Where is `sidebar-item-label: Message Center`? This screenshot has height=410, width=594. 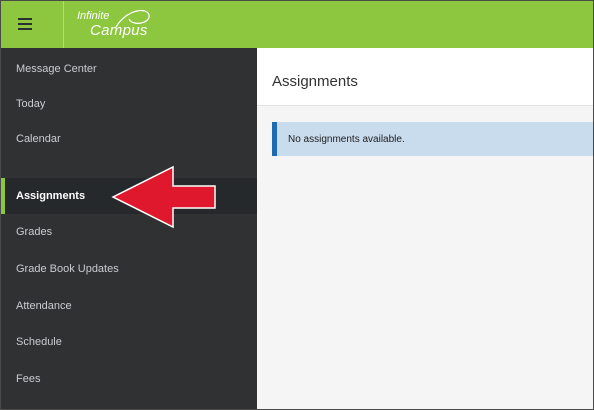 sidebar-item-label: Message Center is located at coordinates (56, 69).